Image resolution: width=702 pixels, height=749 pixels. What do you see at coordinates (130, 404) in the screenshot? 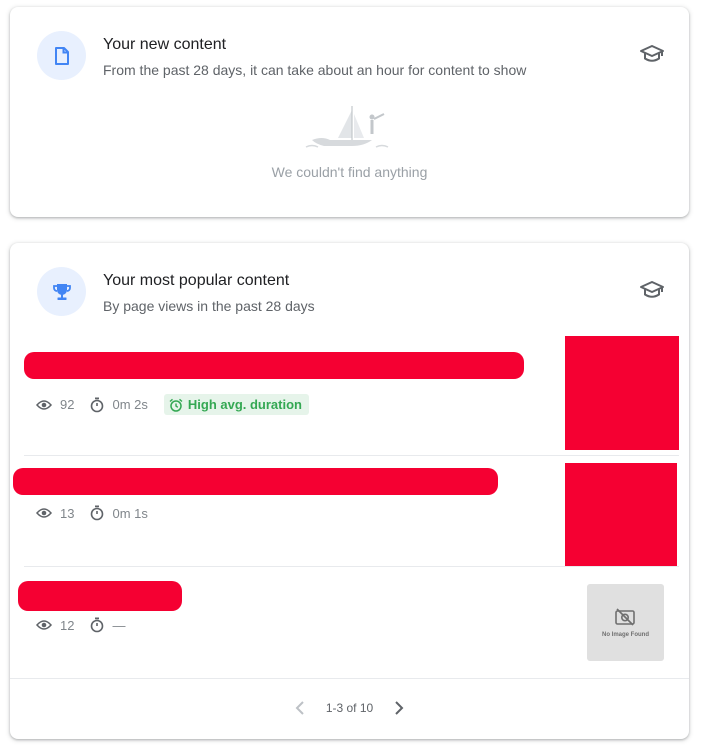
I see `avg-duration: 0m 2s` at bounding box center [130, 404].